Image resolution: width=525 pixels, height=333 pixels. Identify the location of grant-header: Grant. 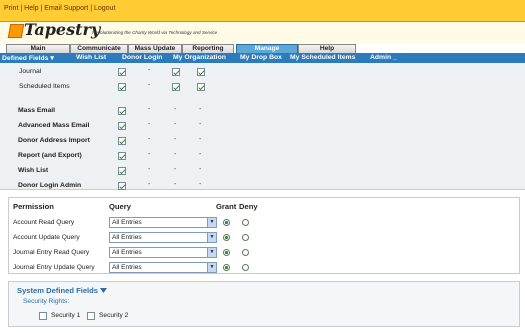
(226, 206).